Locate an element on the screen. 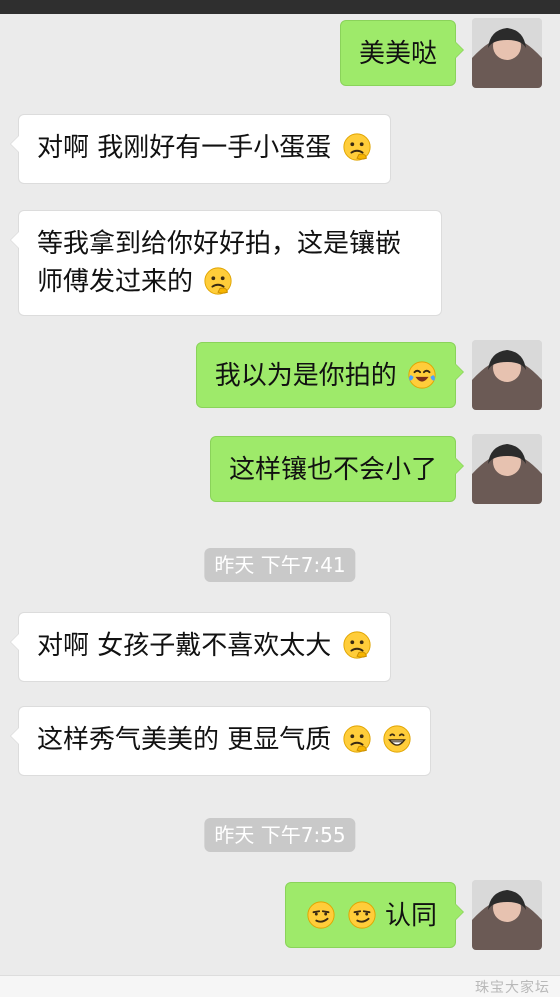  chat-bubble-other: 这样秀气美美的 更显气质 is located at coordinates (220, 741).